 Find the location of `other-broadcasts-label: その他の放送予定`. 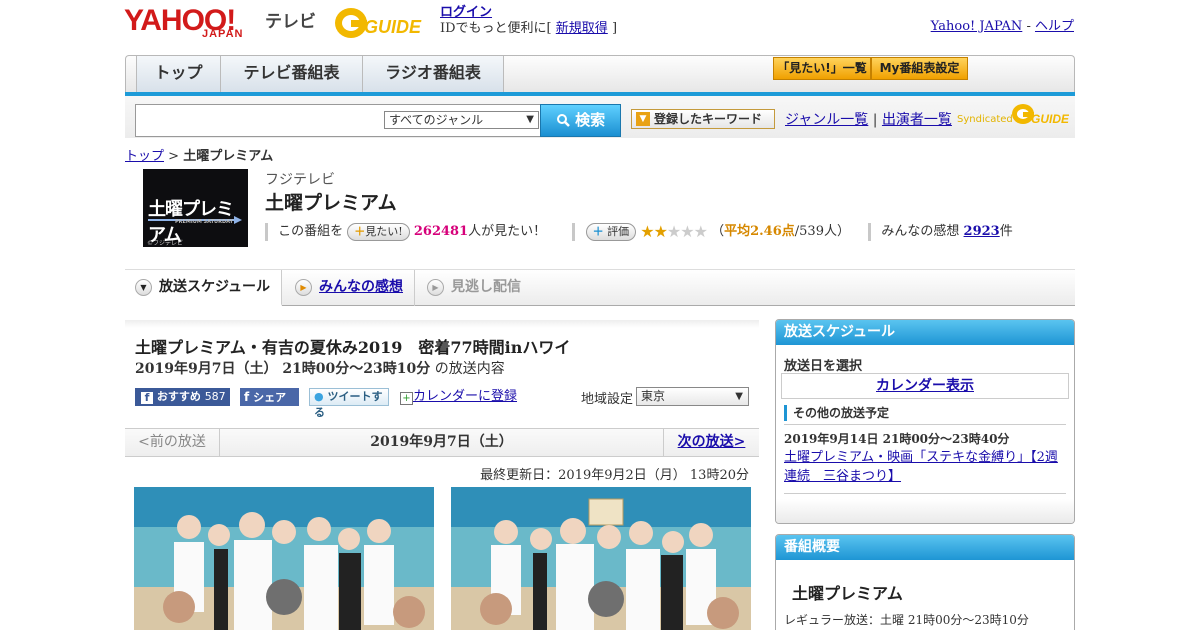

other-broadcasts-label: その他の放送予定 is located at coordinates (836, 413).